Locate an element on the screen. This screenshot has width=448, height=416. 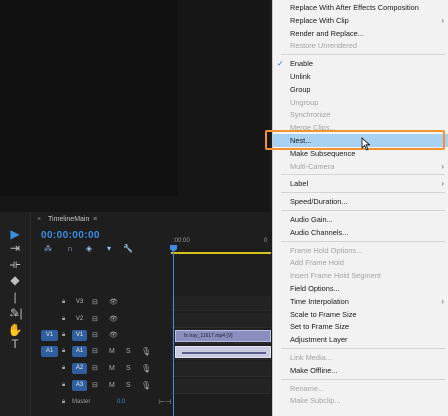
time-ruler: :00:00 0 is located at coordinates (221, 241).